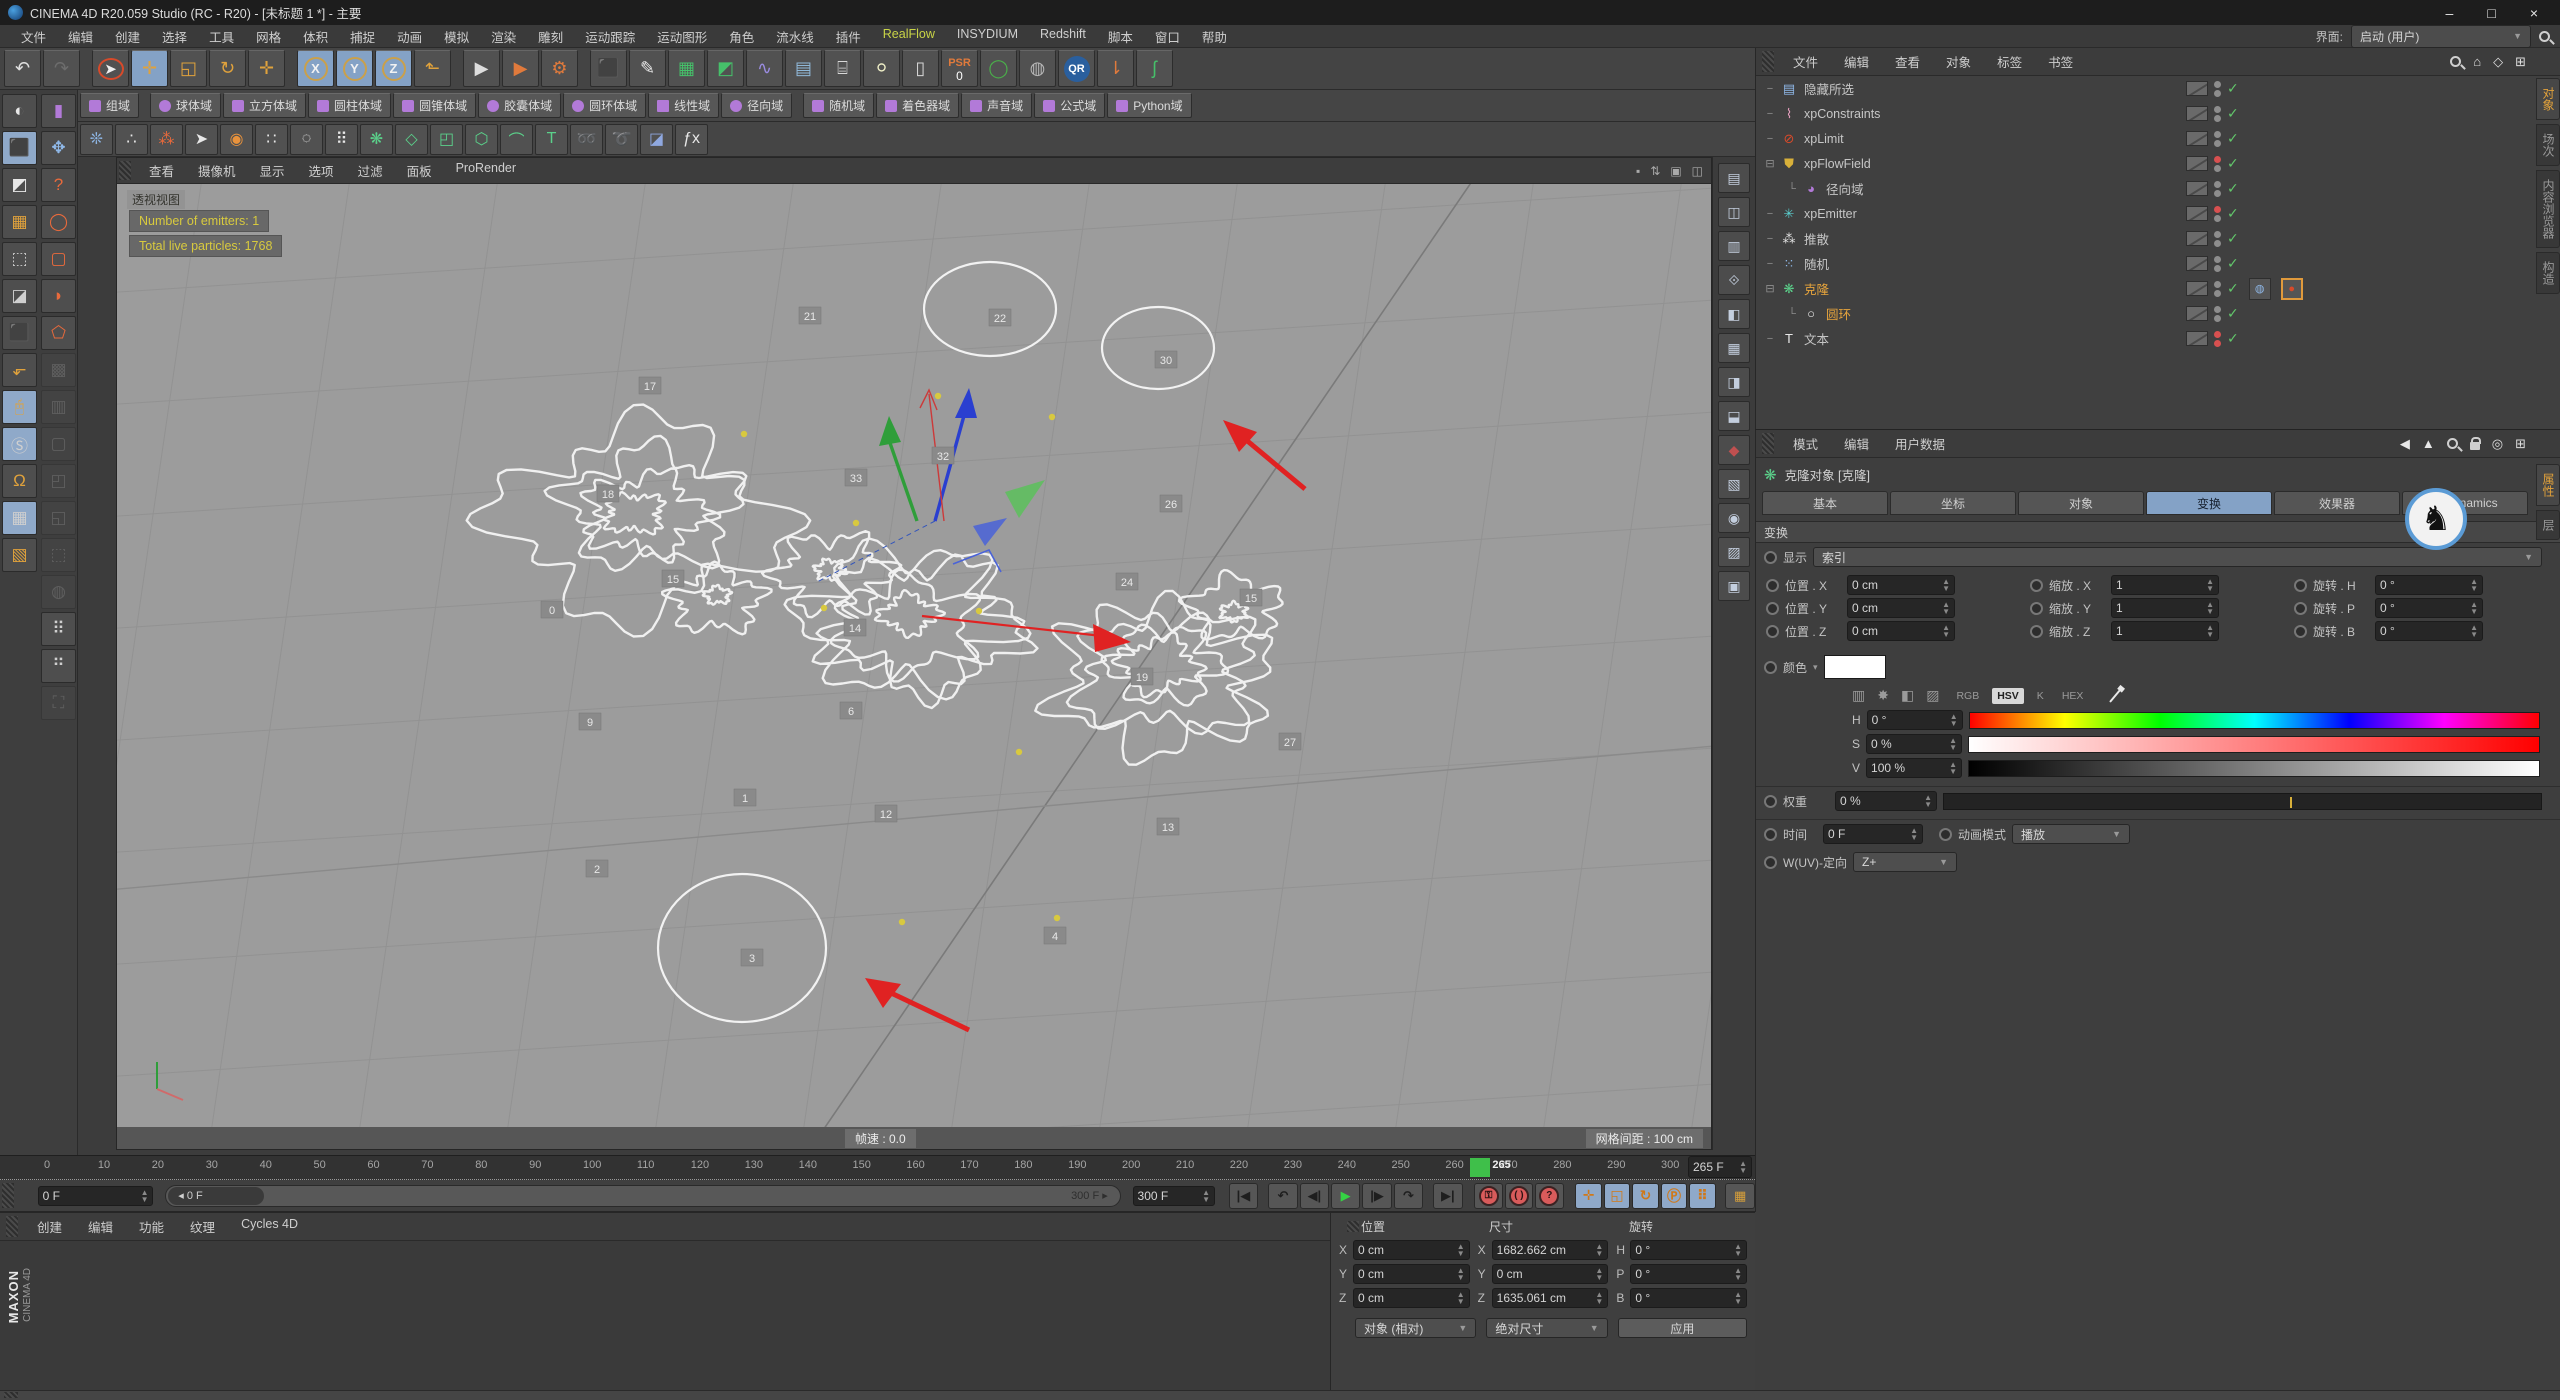 This screenshot has height=1400, width=2560. What do you see at coordinates (2177, 557) in the screenshot?
I see `display-select: 索引 ▼` at bounding box center [2177, 557].